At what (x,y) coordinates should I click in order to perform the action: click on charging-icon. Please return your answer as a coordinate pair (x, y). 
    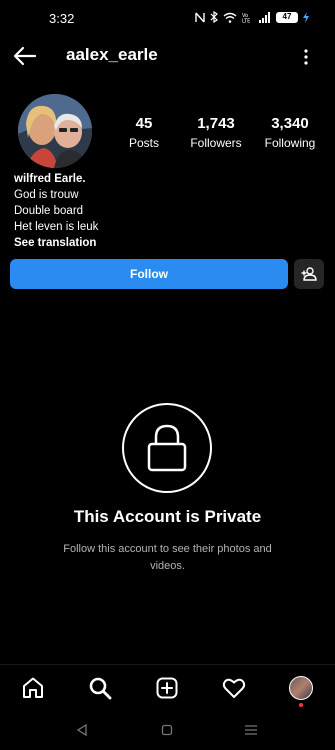
    Looking at the image, I should click on (306, 17).